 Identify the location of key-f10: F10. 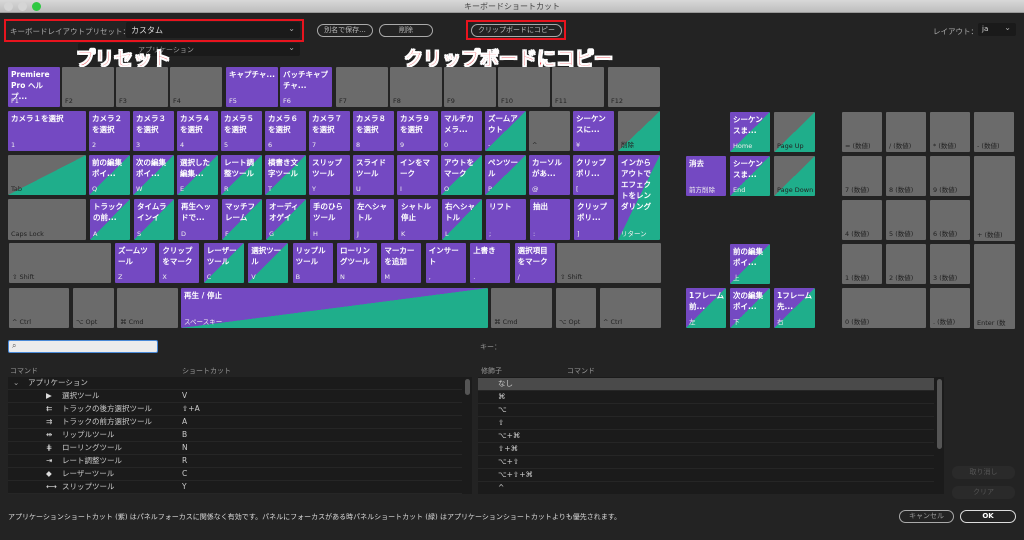
(524, 87).